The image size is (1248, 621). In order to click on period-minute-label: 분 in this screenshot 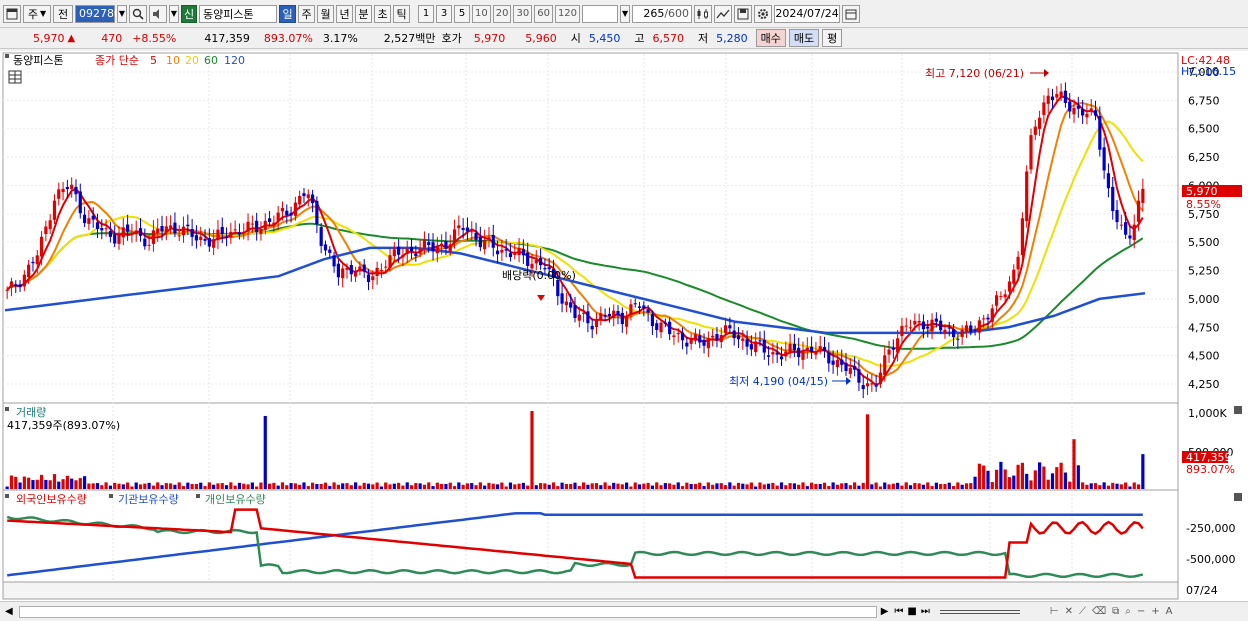, I will do `click(363, 14)`.